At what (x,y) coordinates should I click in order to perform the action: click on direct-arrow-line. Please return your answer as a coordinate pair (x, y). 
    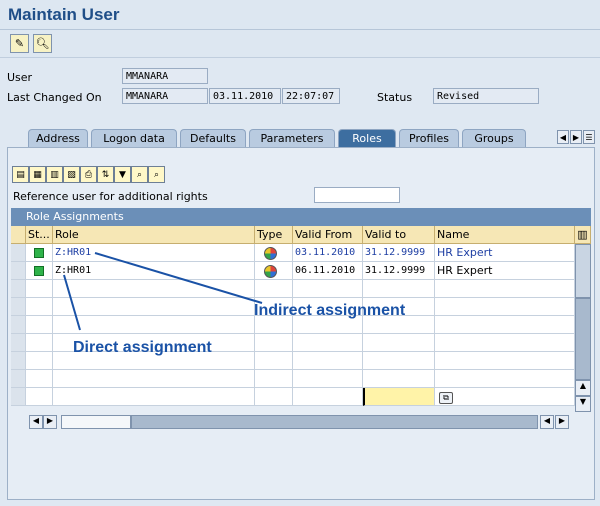
    Looking at the image, I should click on (72, 302).